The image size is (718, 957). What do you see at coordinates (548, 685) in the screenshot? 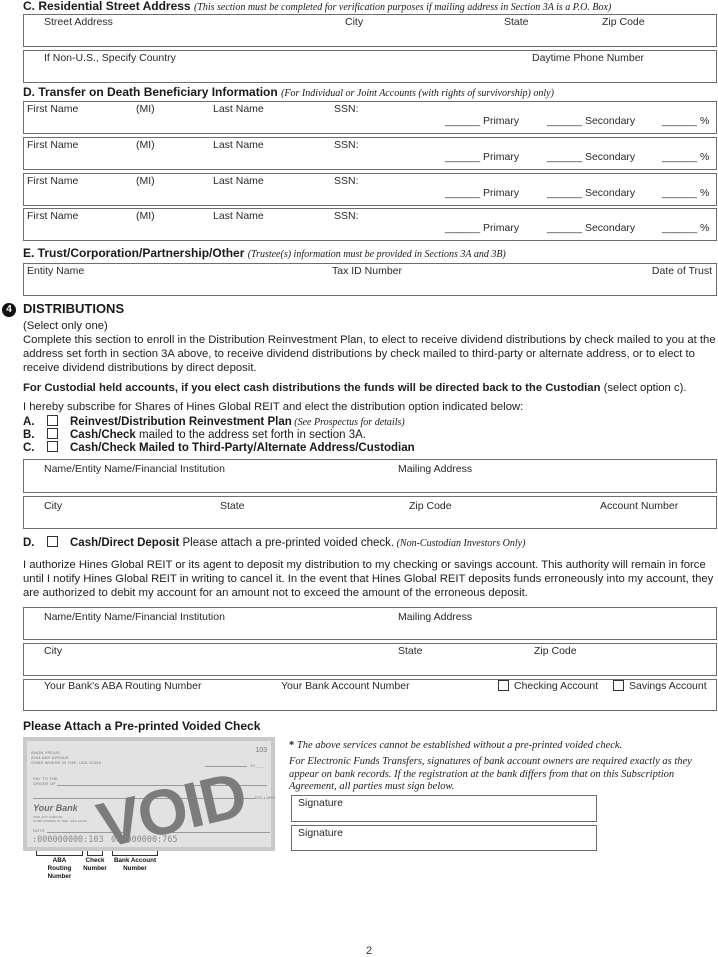
I see `checking-account-option: Checking Account` at bounding box center [548, 685].